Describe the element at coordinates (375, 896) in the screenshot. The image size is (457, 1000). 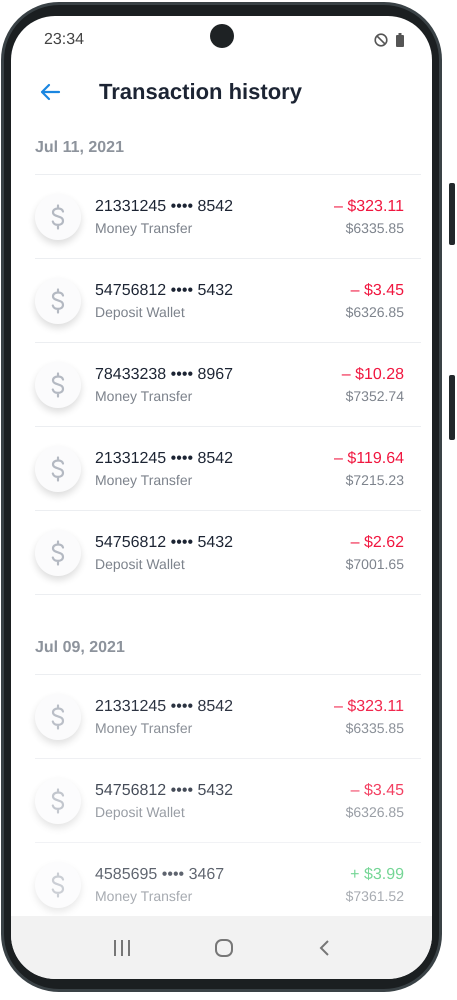
I see `balance: $7361.52` at that location.